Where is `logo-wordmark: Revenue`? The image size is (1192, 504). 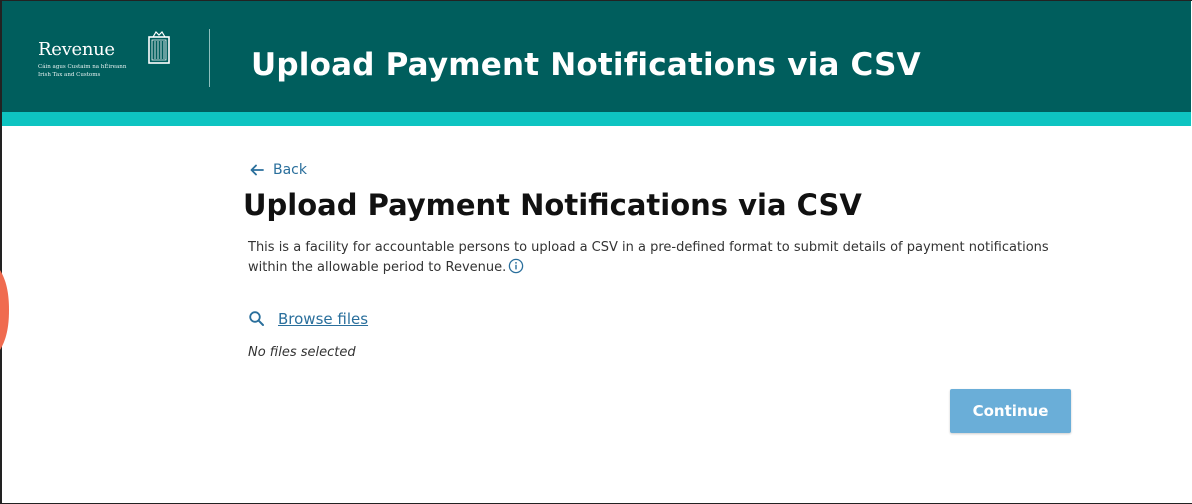 logo-wordmark: Revenue is located at coordinates (76, 49).